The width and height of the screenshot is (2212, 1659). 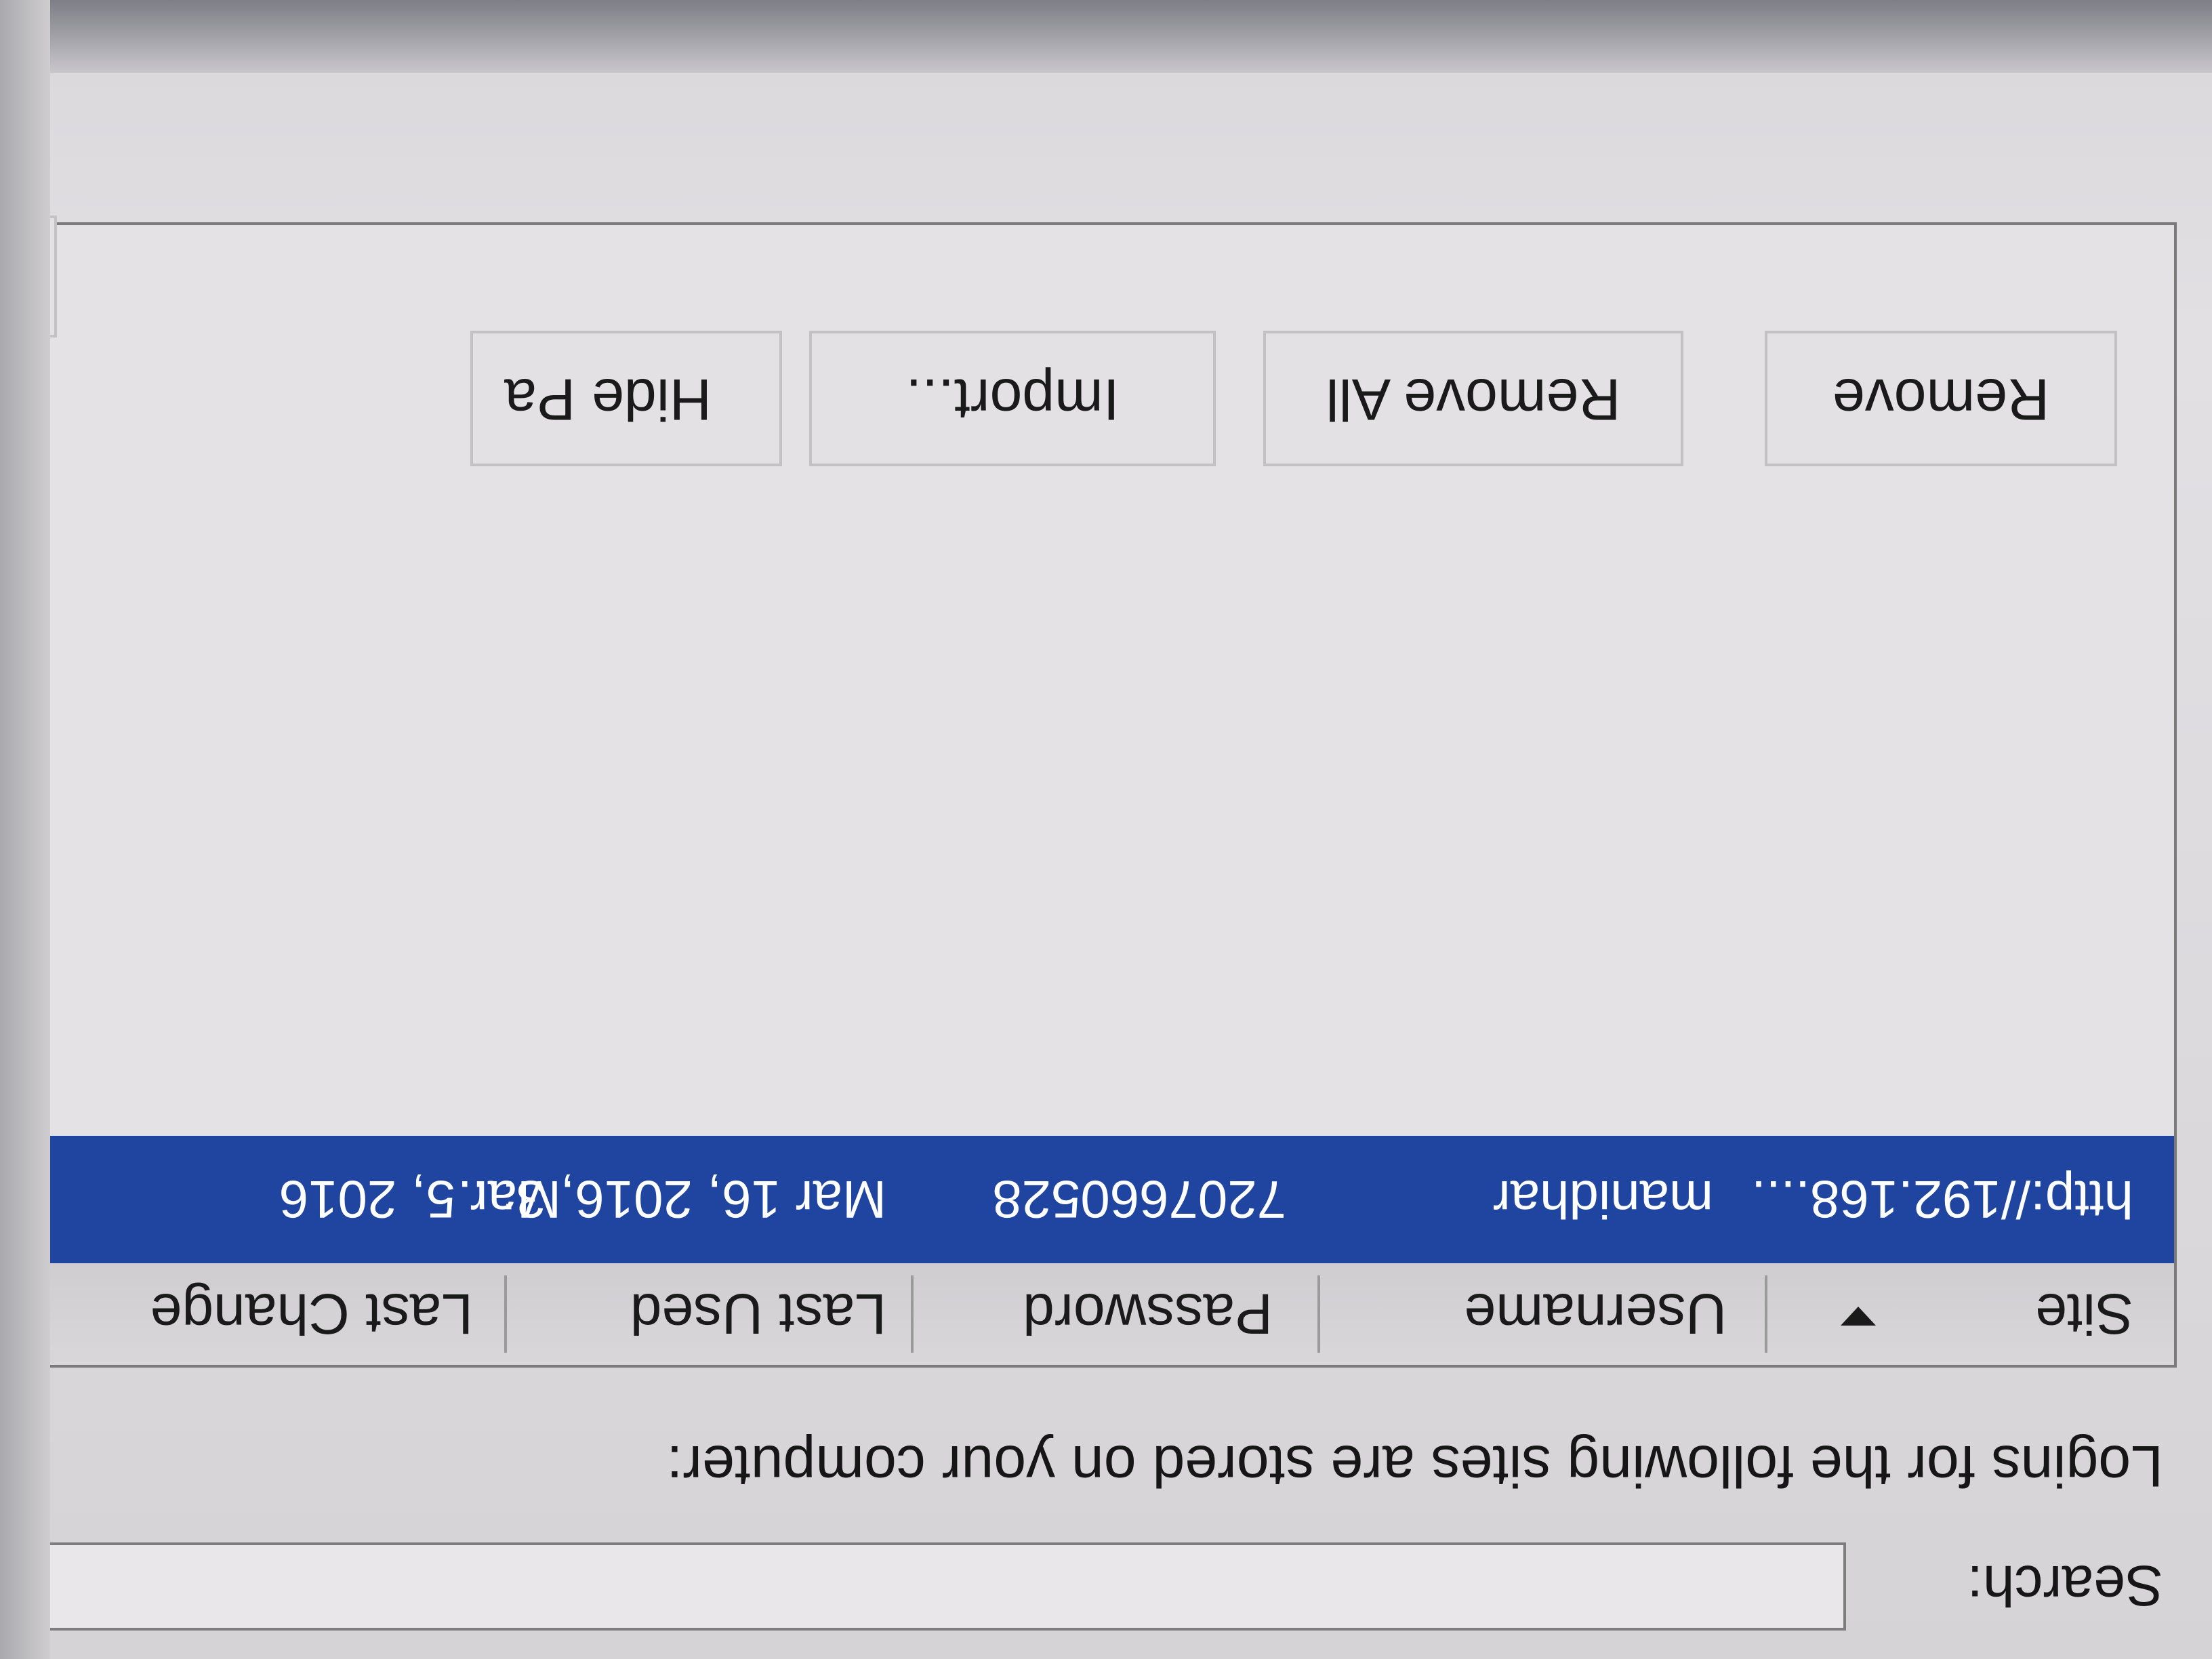 What do you see at coordinates (312, 1314) in the screenshot?
I see `column-header-last-changed: Last Change` at bounding box center [312, 1314].